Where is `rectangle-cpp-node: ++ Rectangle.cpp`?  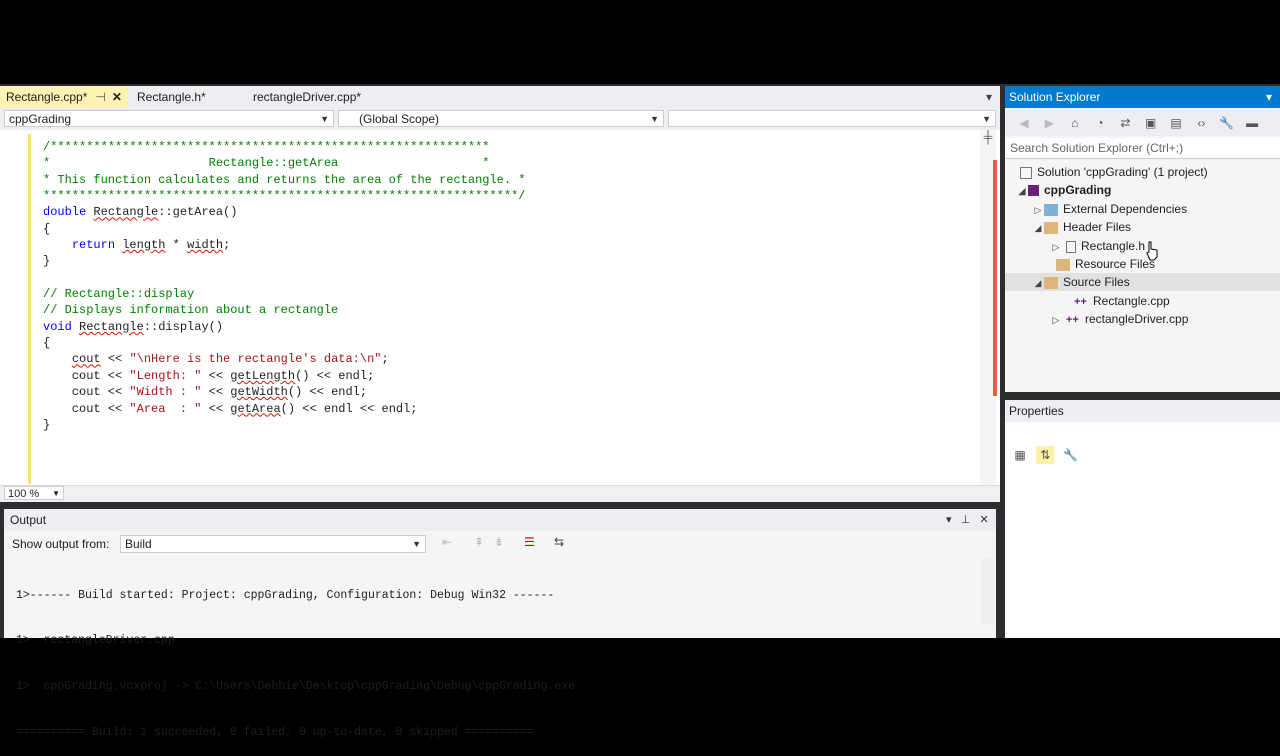
rectangle-cpp-node: ++ Rectangle.cpp is located at coordinates (1116, 301).